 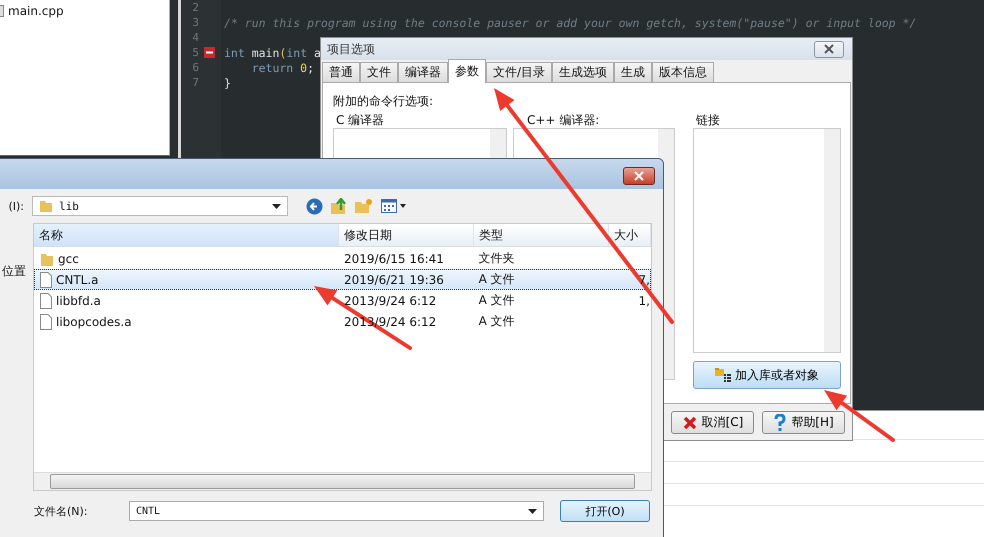 What do you see at coordinates (195, 82) in the screenshot?
I see `line-number: 7` at bounding box center [195, 82].